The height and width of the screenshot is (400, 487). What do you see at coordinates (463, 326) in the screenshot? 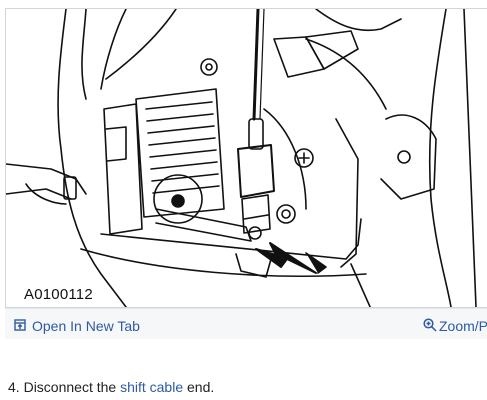
I see `zoom-label: Zoom/P` at bounding box center [463, 326].